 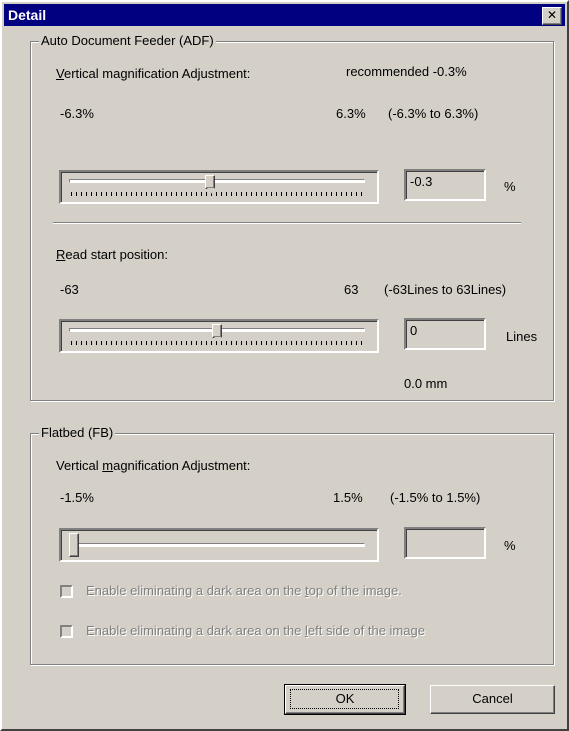 What do you see at coordinates (426, 383) in the screenshot?
I see `adf-read-start-mm: 0.0 mm` at bounding box center [426, 383].